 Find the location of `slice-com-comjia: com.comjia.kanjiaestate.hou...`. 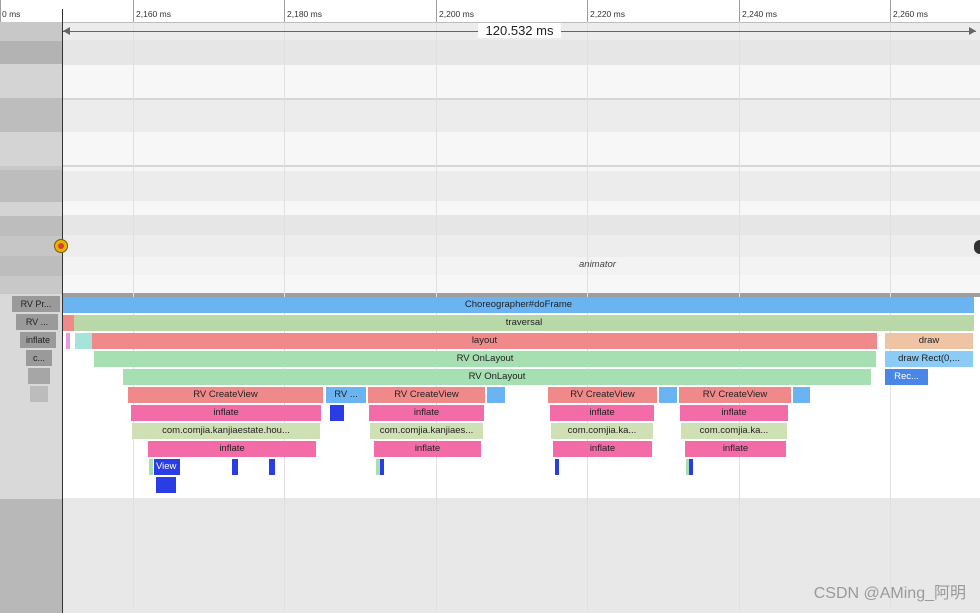

slice-com-comjia: com.comjia.kanjiaestate.hou... is located at coordinates (226, 431).